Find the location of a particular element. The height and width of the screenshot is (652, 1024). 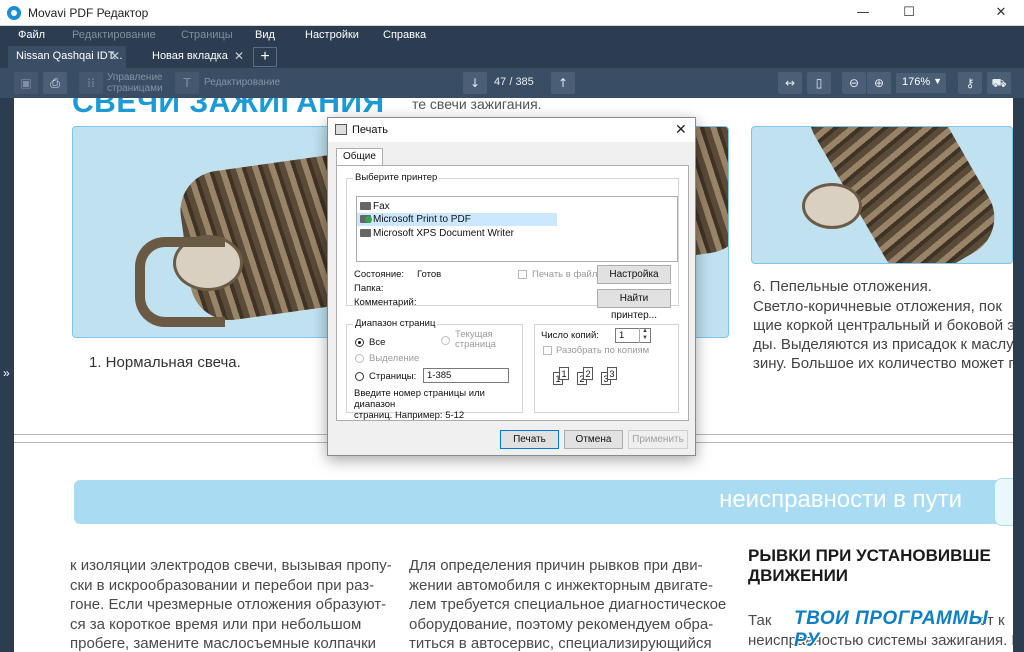

banner-text: неисправности в пути is located at coordinates (840, 499).